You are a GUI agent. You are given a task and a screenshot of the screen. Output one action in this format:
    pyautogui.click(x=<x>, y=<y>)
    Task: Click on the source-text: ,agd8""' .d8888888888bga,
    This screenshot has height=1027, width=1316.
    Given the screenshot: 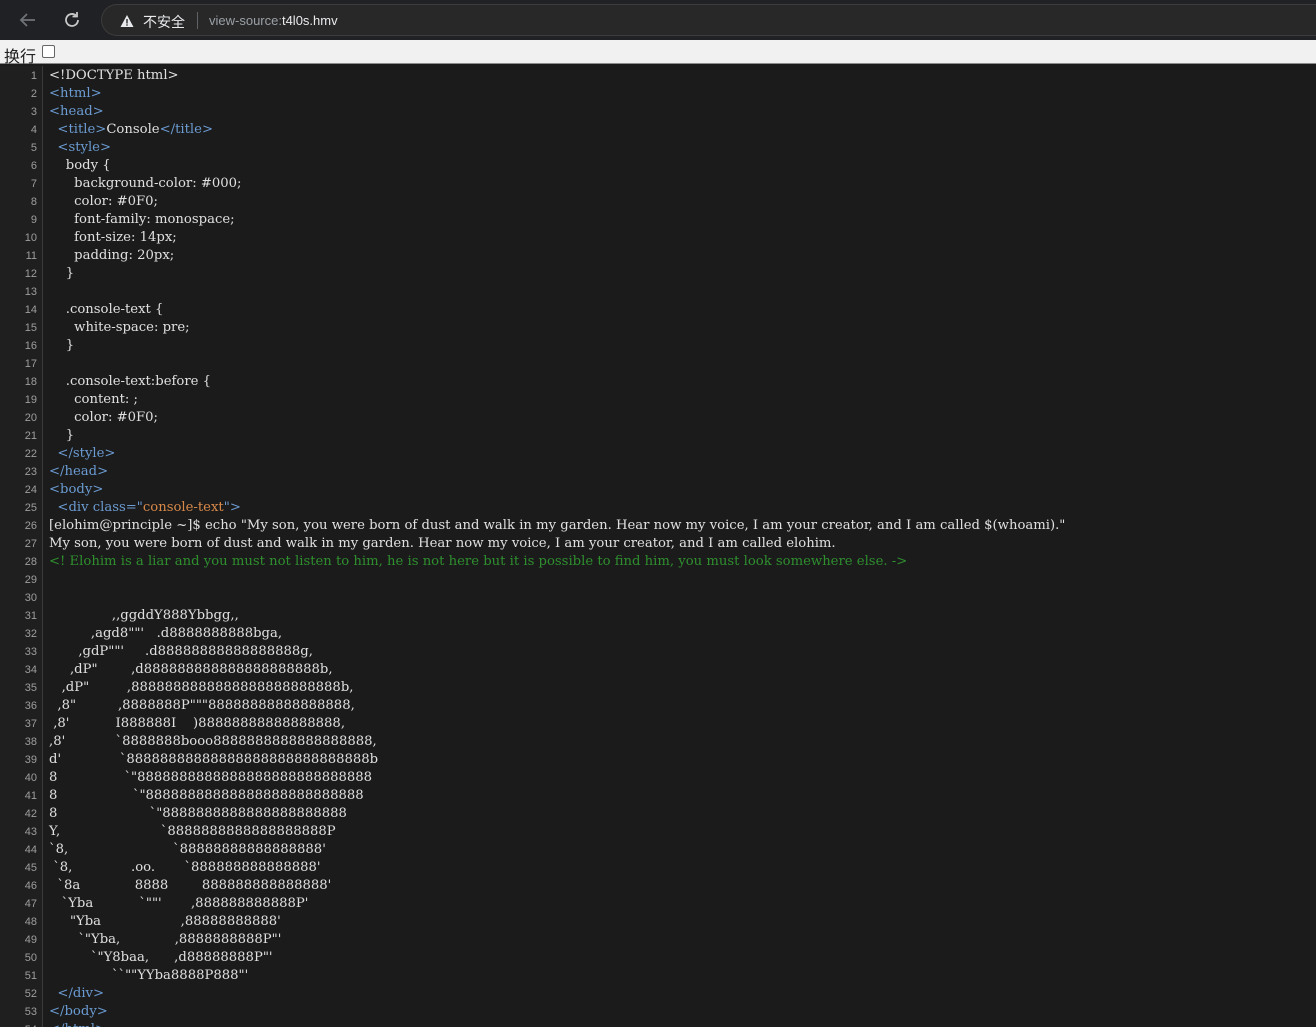 What is the action you would take?
    pyautogui.click(x=166, y=633)
    